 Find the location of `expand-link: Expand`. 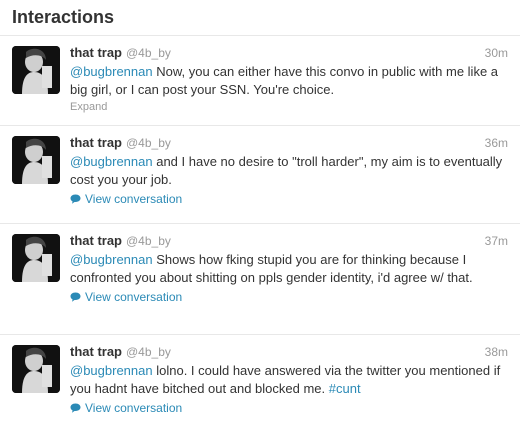

expand-link: Expand is located at coordinates (289, 107).